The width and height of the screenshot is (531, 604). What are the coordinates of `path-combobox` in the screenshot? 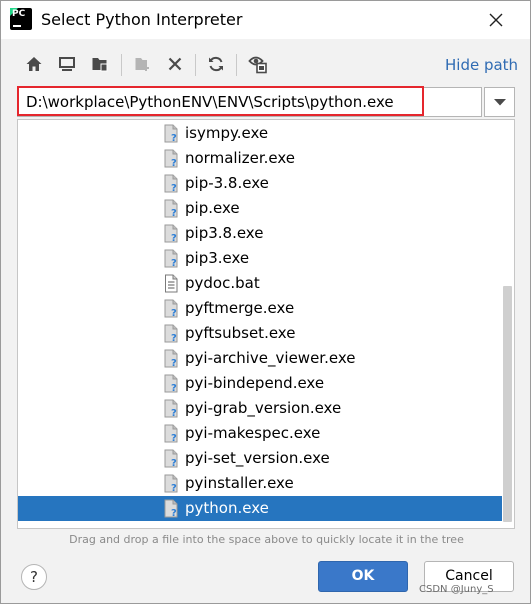 It's located at (249, 102).